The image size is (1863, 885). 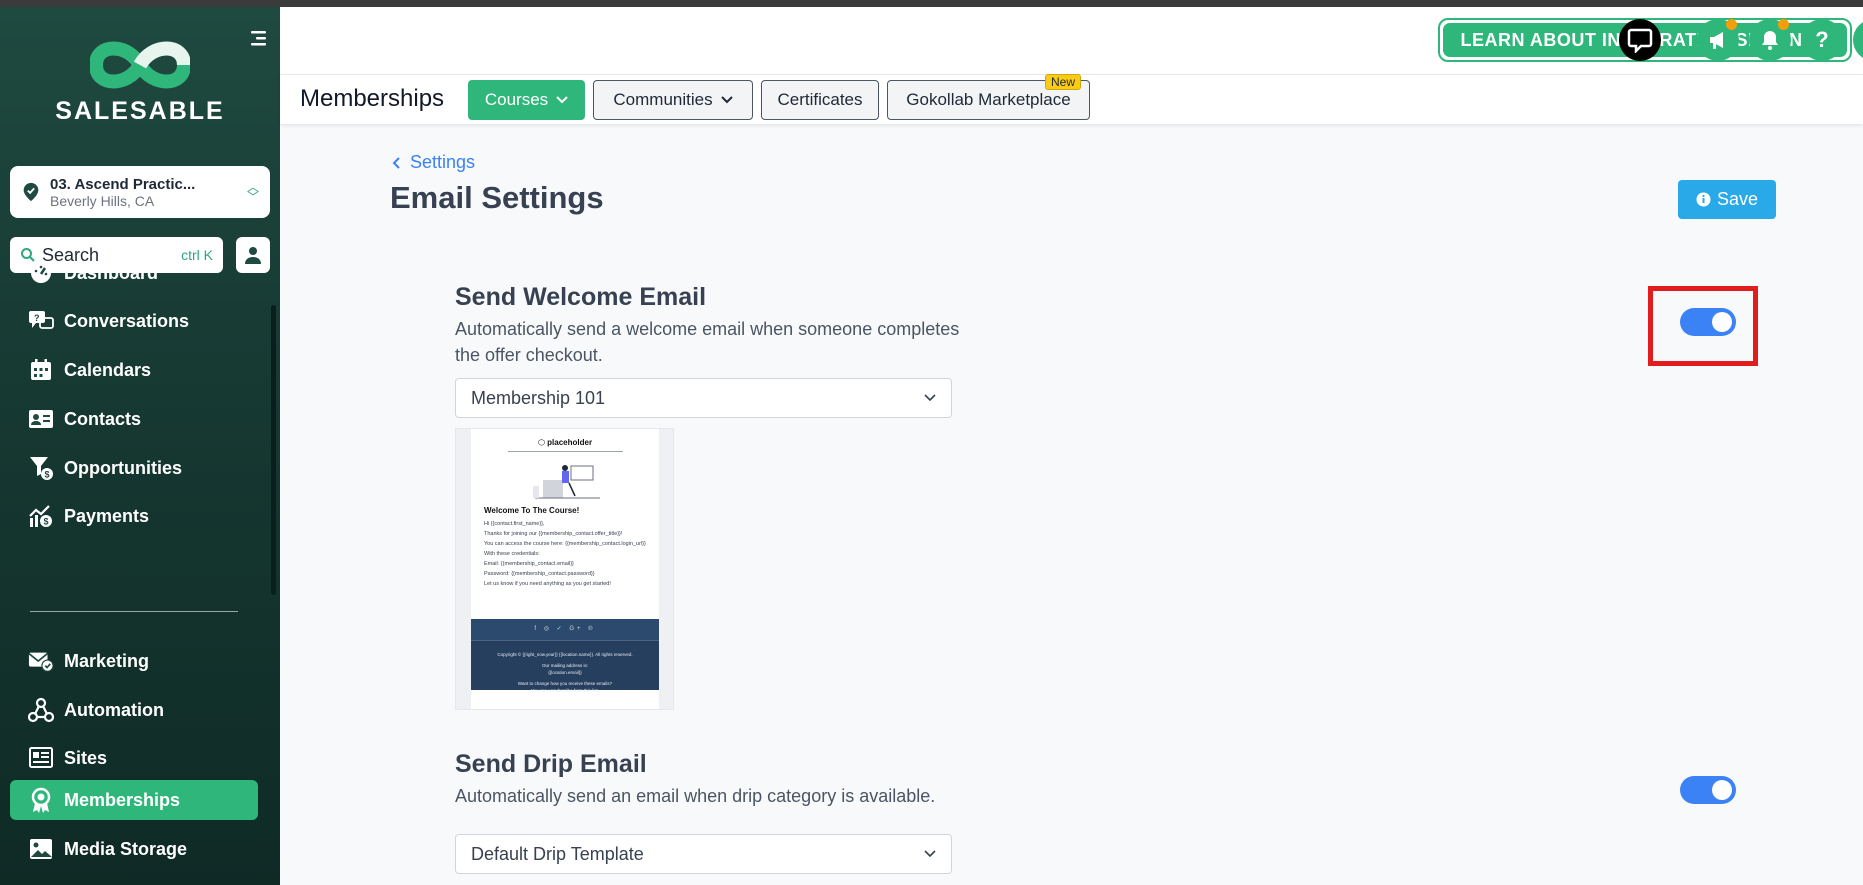 I want to click on desk-illustration-icon, so click(x=566, y=482).